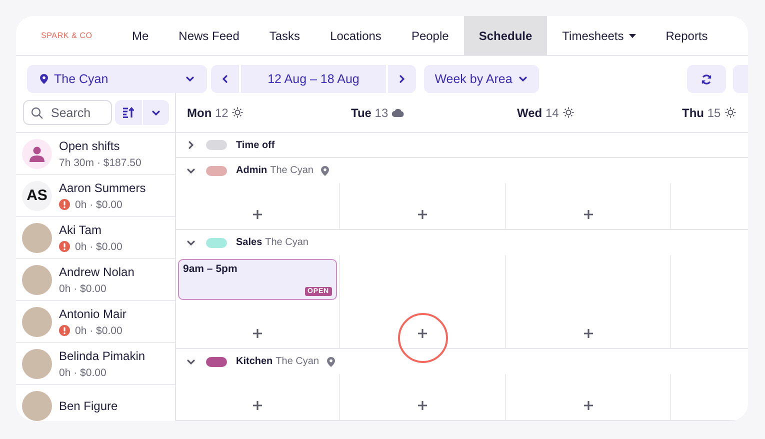  What do you see at coordinates (102, 187) in the screenshot?
I see `person-name: Aaron Summers` at bounding box center [102, 187].